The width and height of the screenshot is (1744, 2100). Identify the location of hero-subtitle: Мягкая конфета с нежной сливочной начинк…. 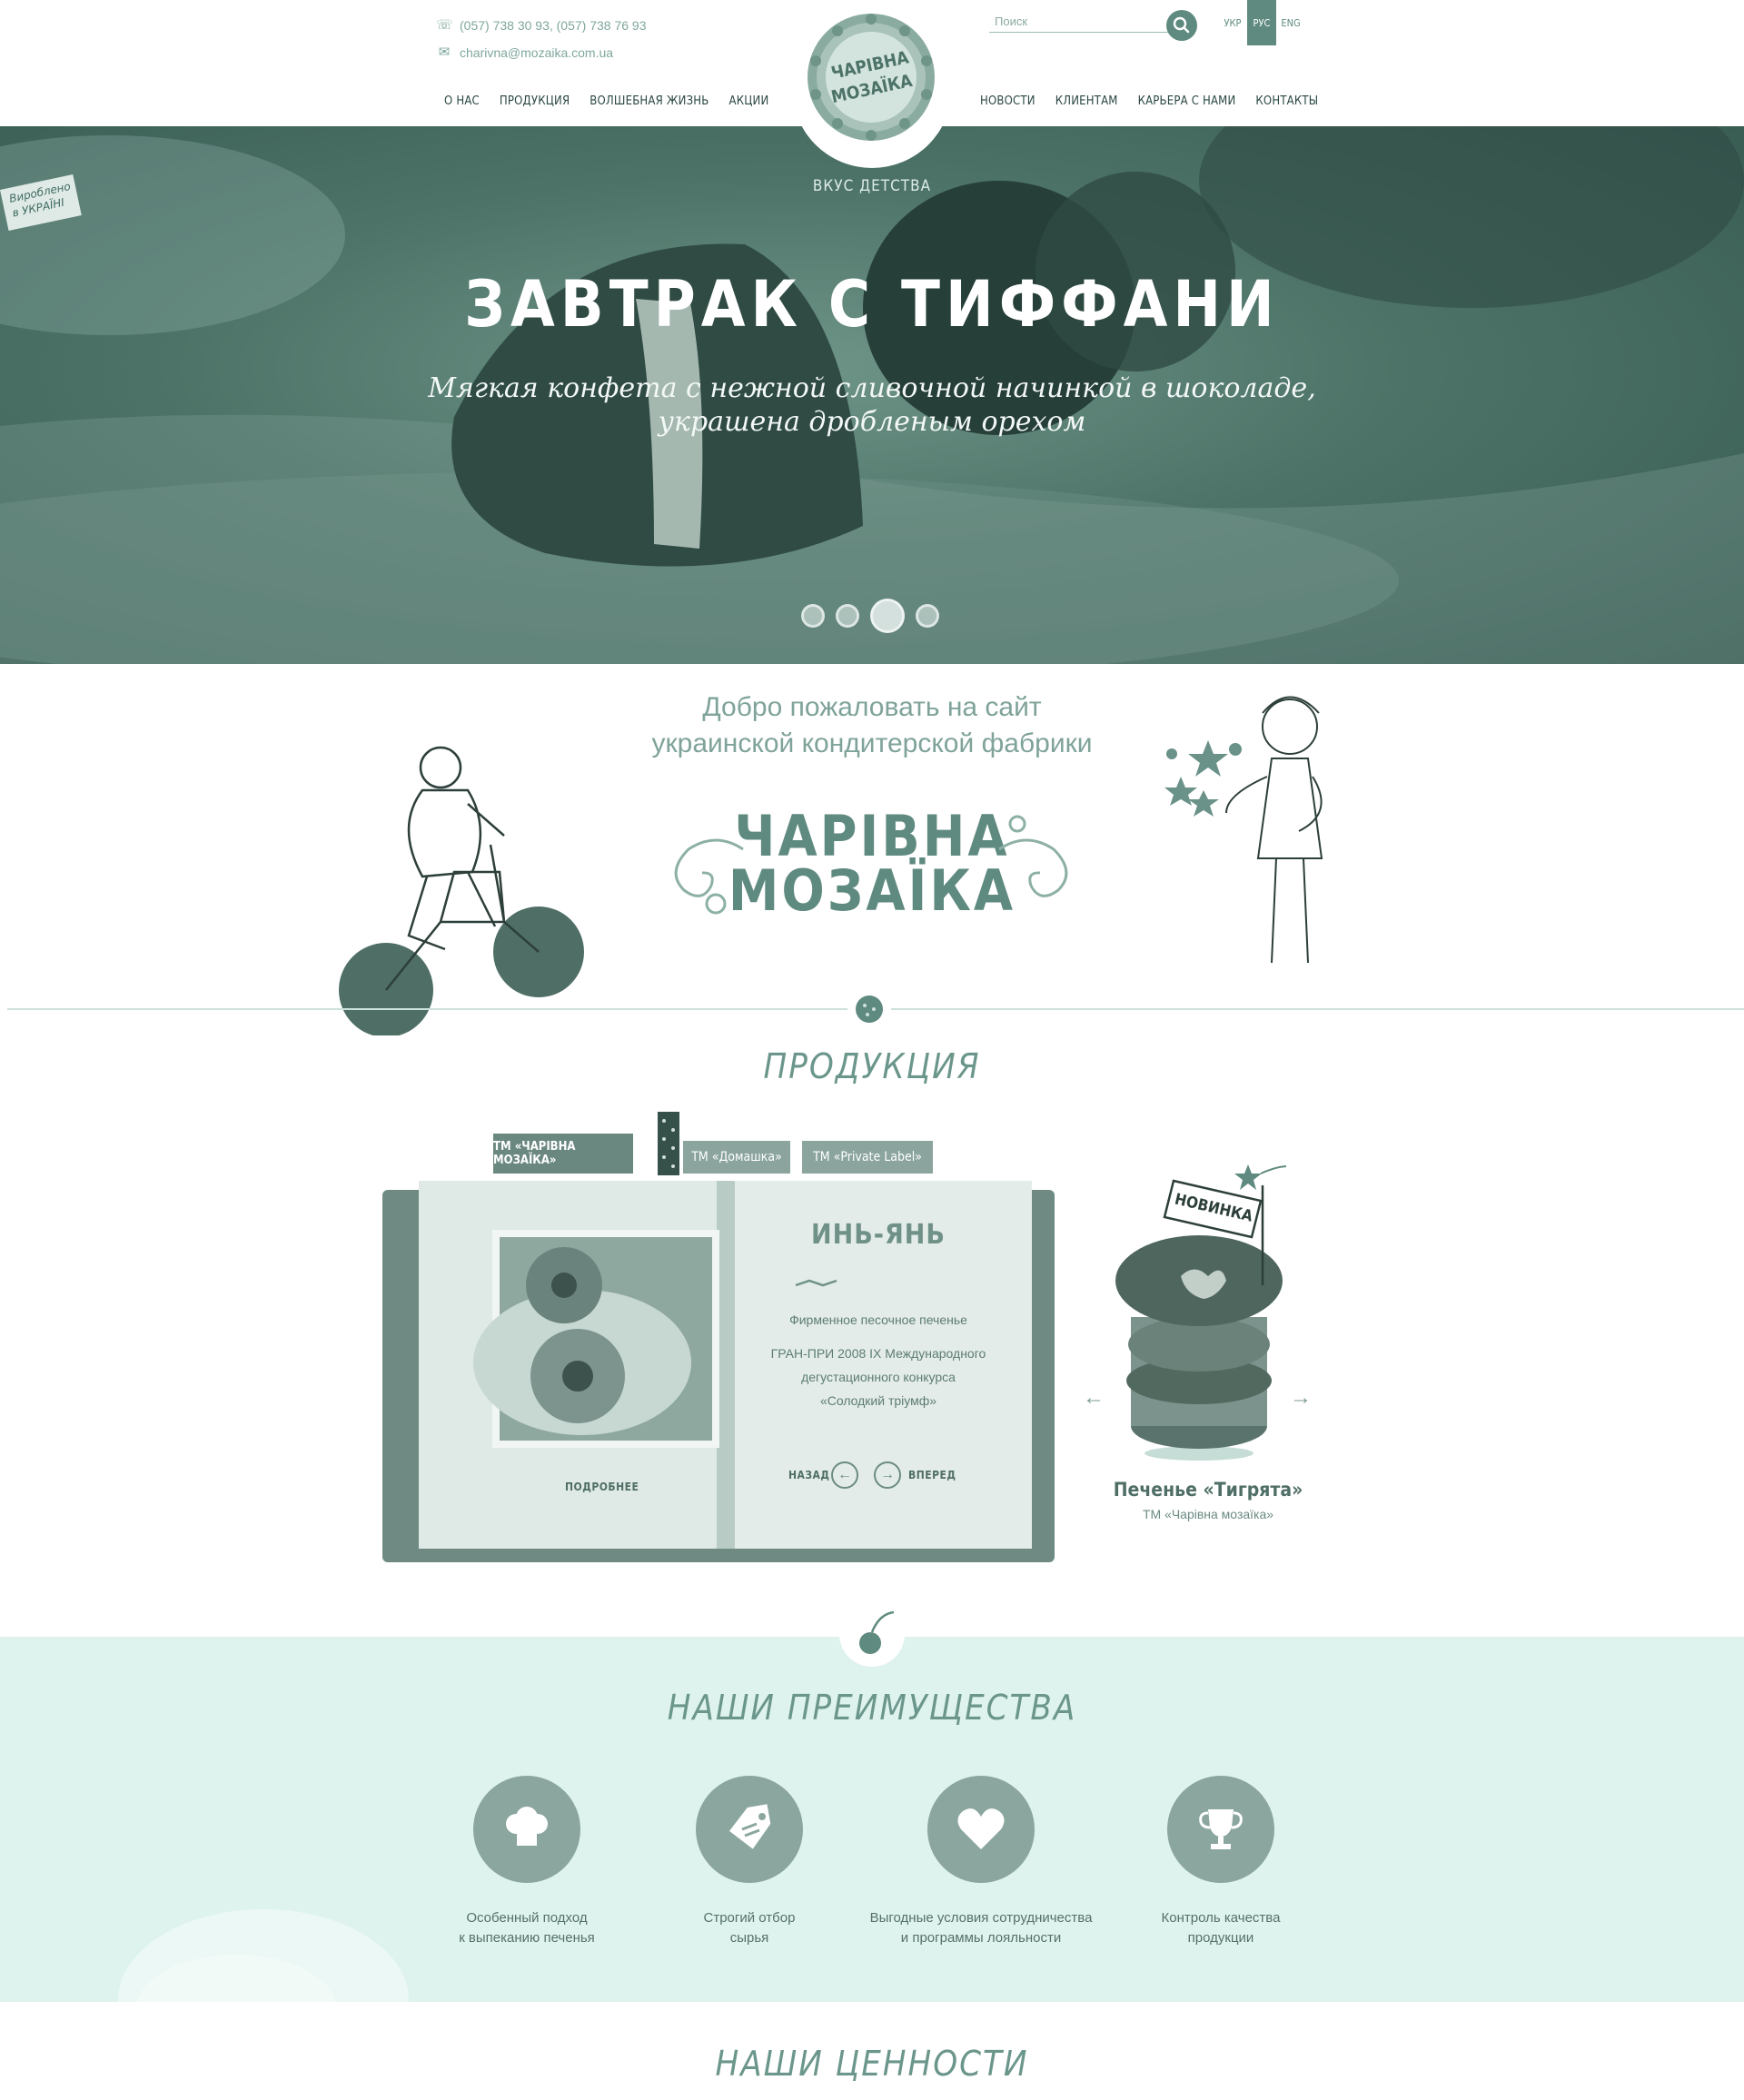
(872, 405).